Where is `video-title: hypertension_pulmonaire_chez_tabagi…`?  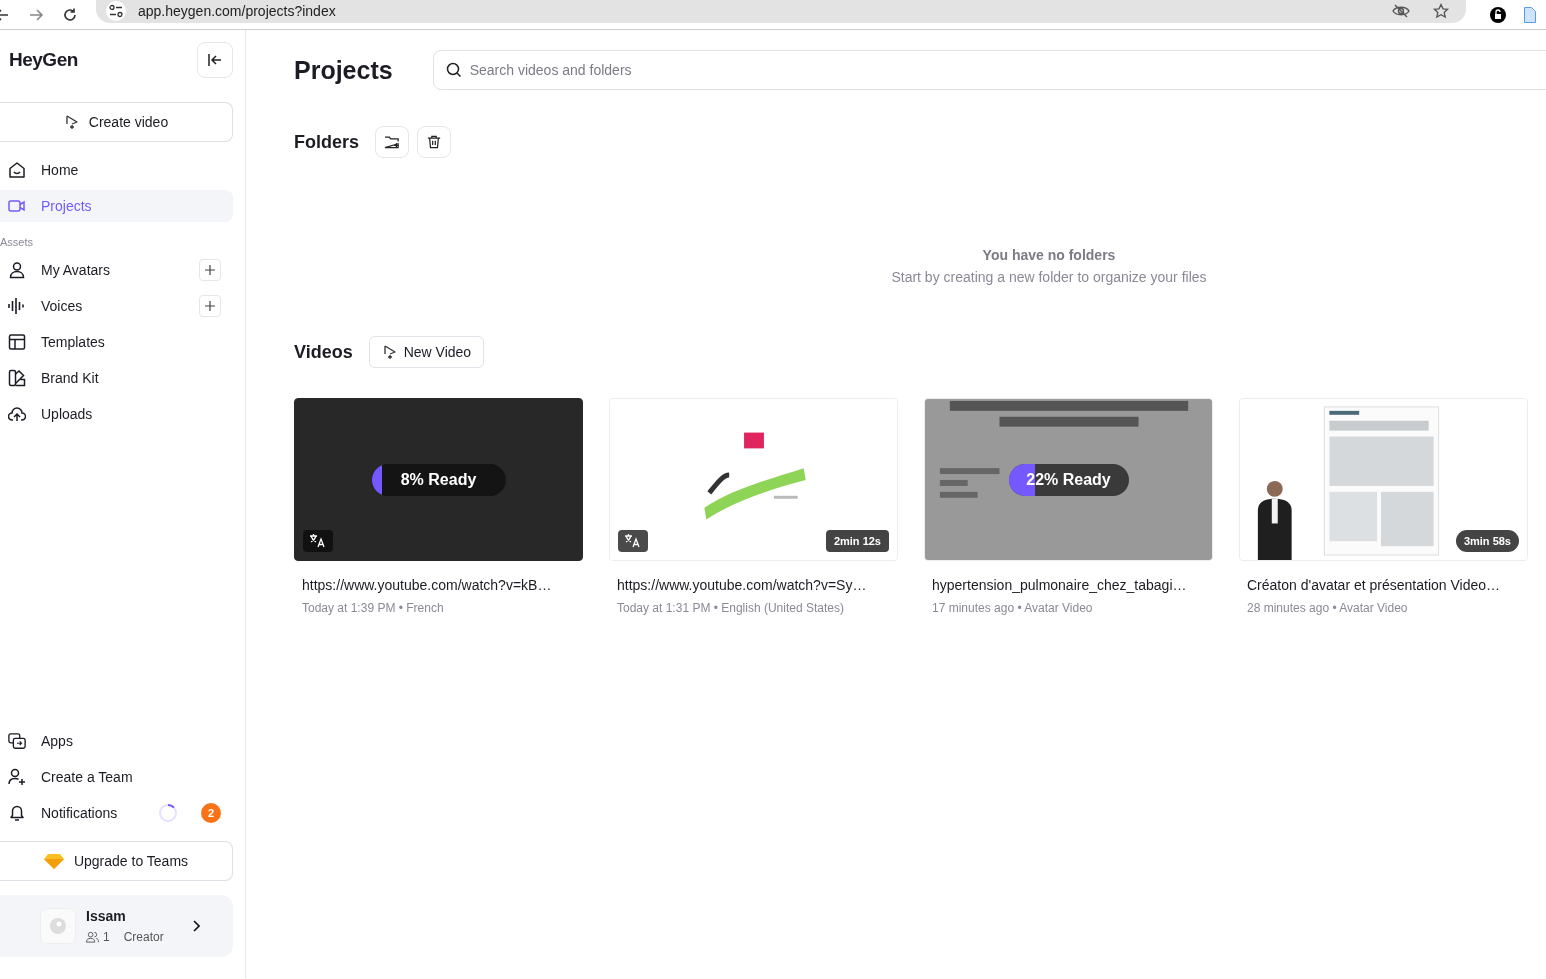
video-title: hypertension_pulmonaire_chez_tabagi… is located at coordinates (1068, 585).